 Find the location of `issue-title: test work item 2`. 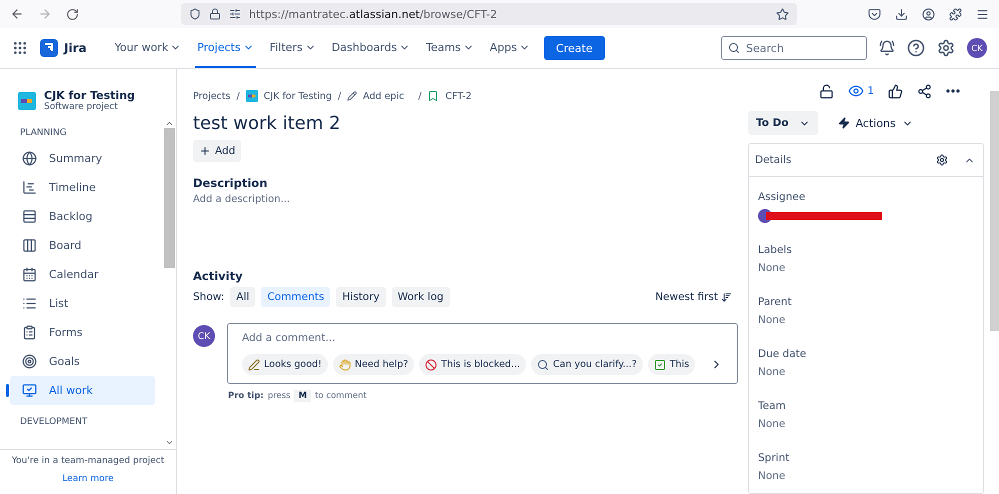

issue-title: test work item 2 is located at coordinates (465, 123).